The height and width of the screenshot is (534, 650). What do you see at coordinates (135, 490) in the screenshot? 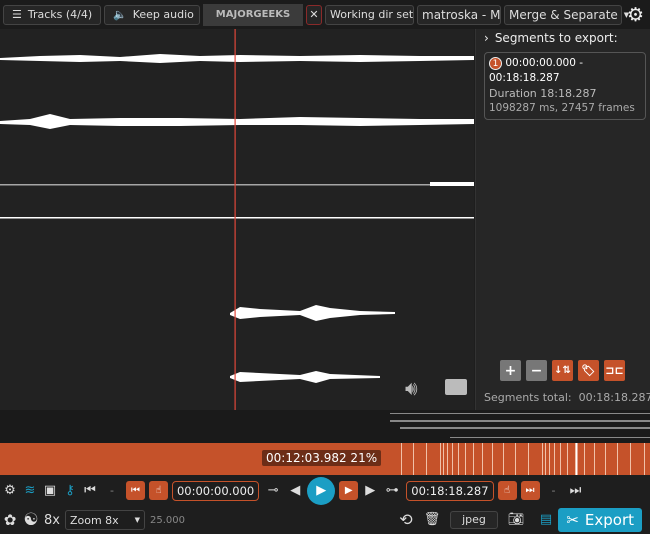
I see `jump-cut-start-button: ⏮` at bounding box center [135, 490].